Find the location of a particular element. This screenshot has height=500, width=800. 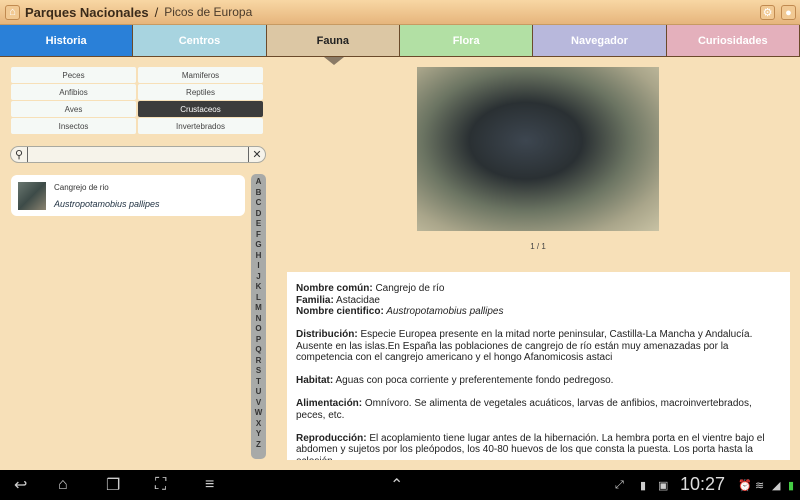

field-value: Astacidae is located at coordinates (356, 300).